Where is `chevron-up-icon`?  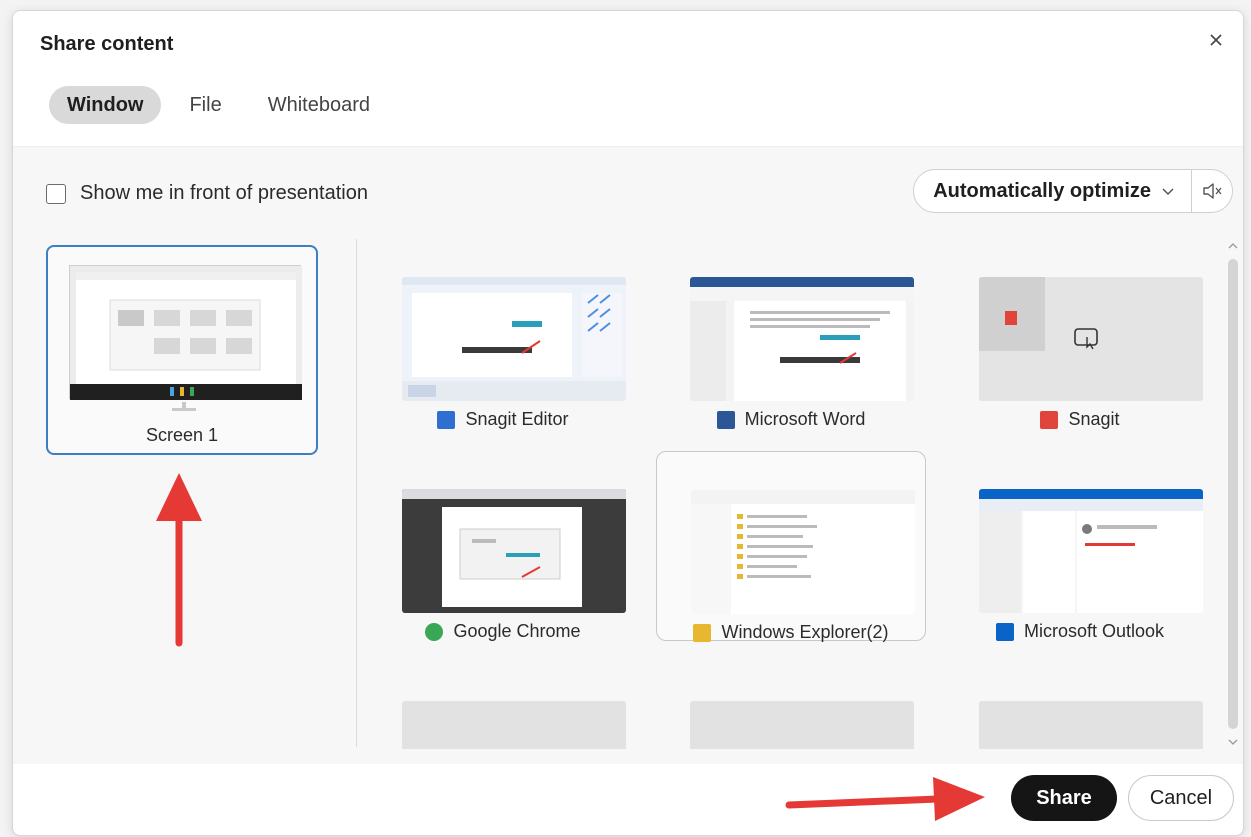
chevron-up-icon is located at coordinates (1233, 246).